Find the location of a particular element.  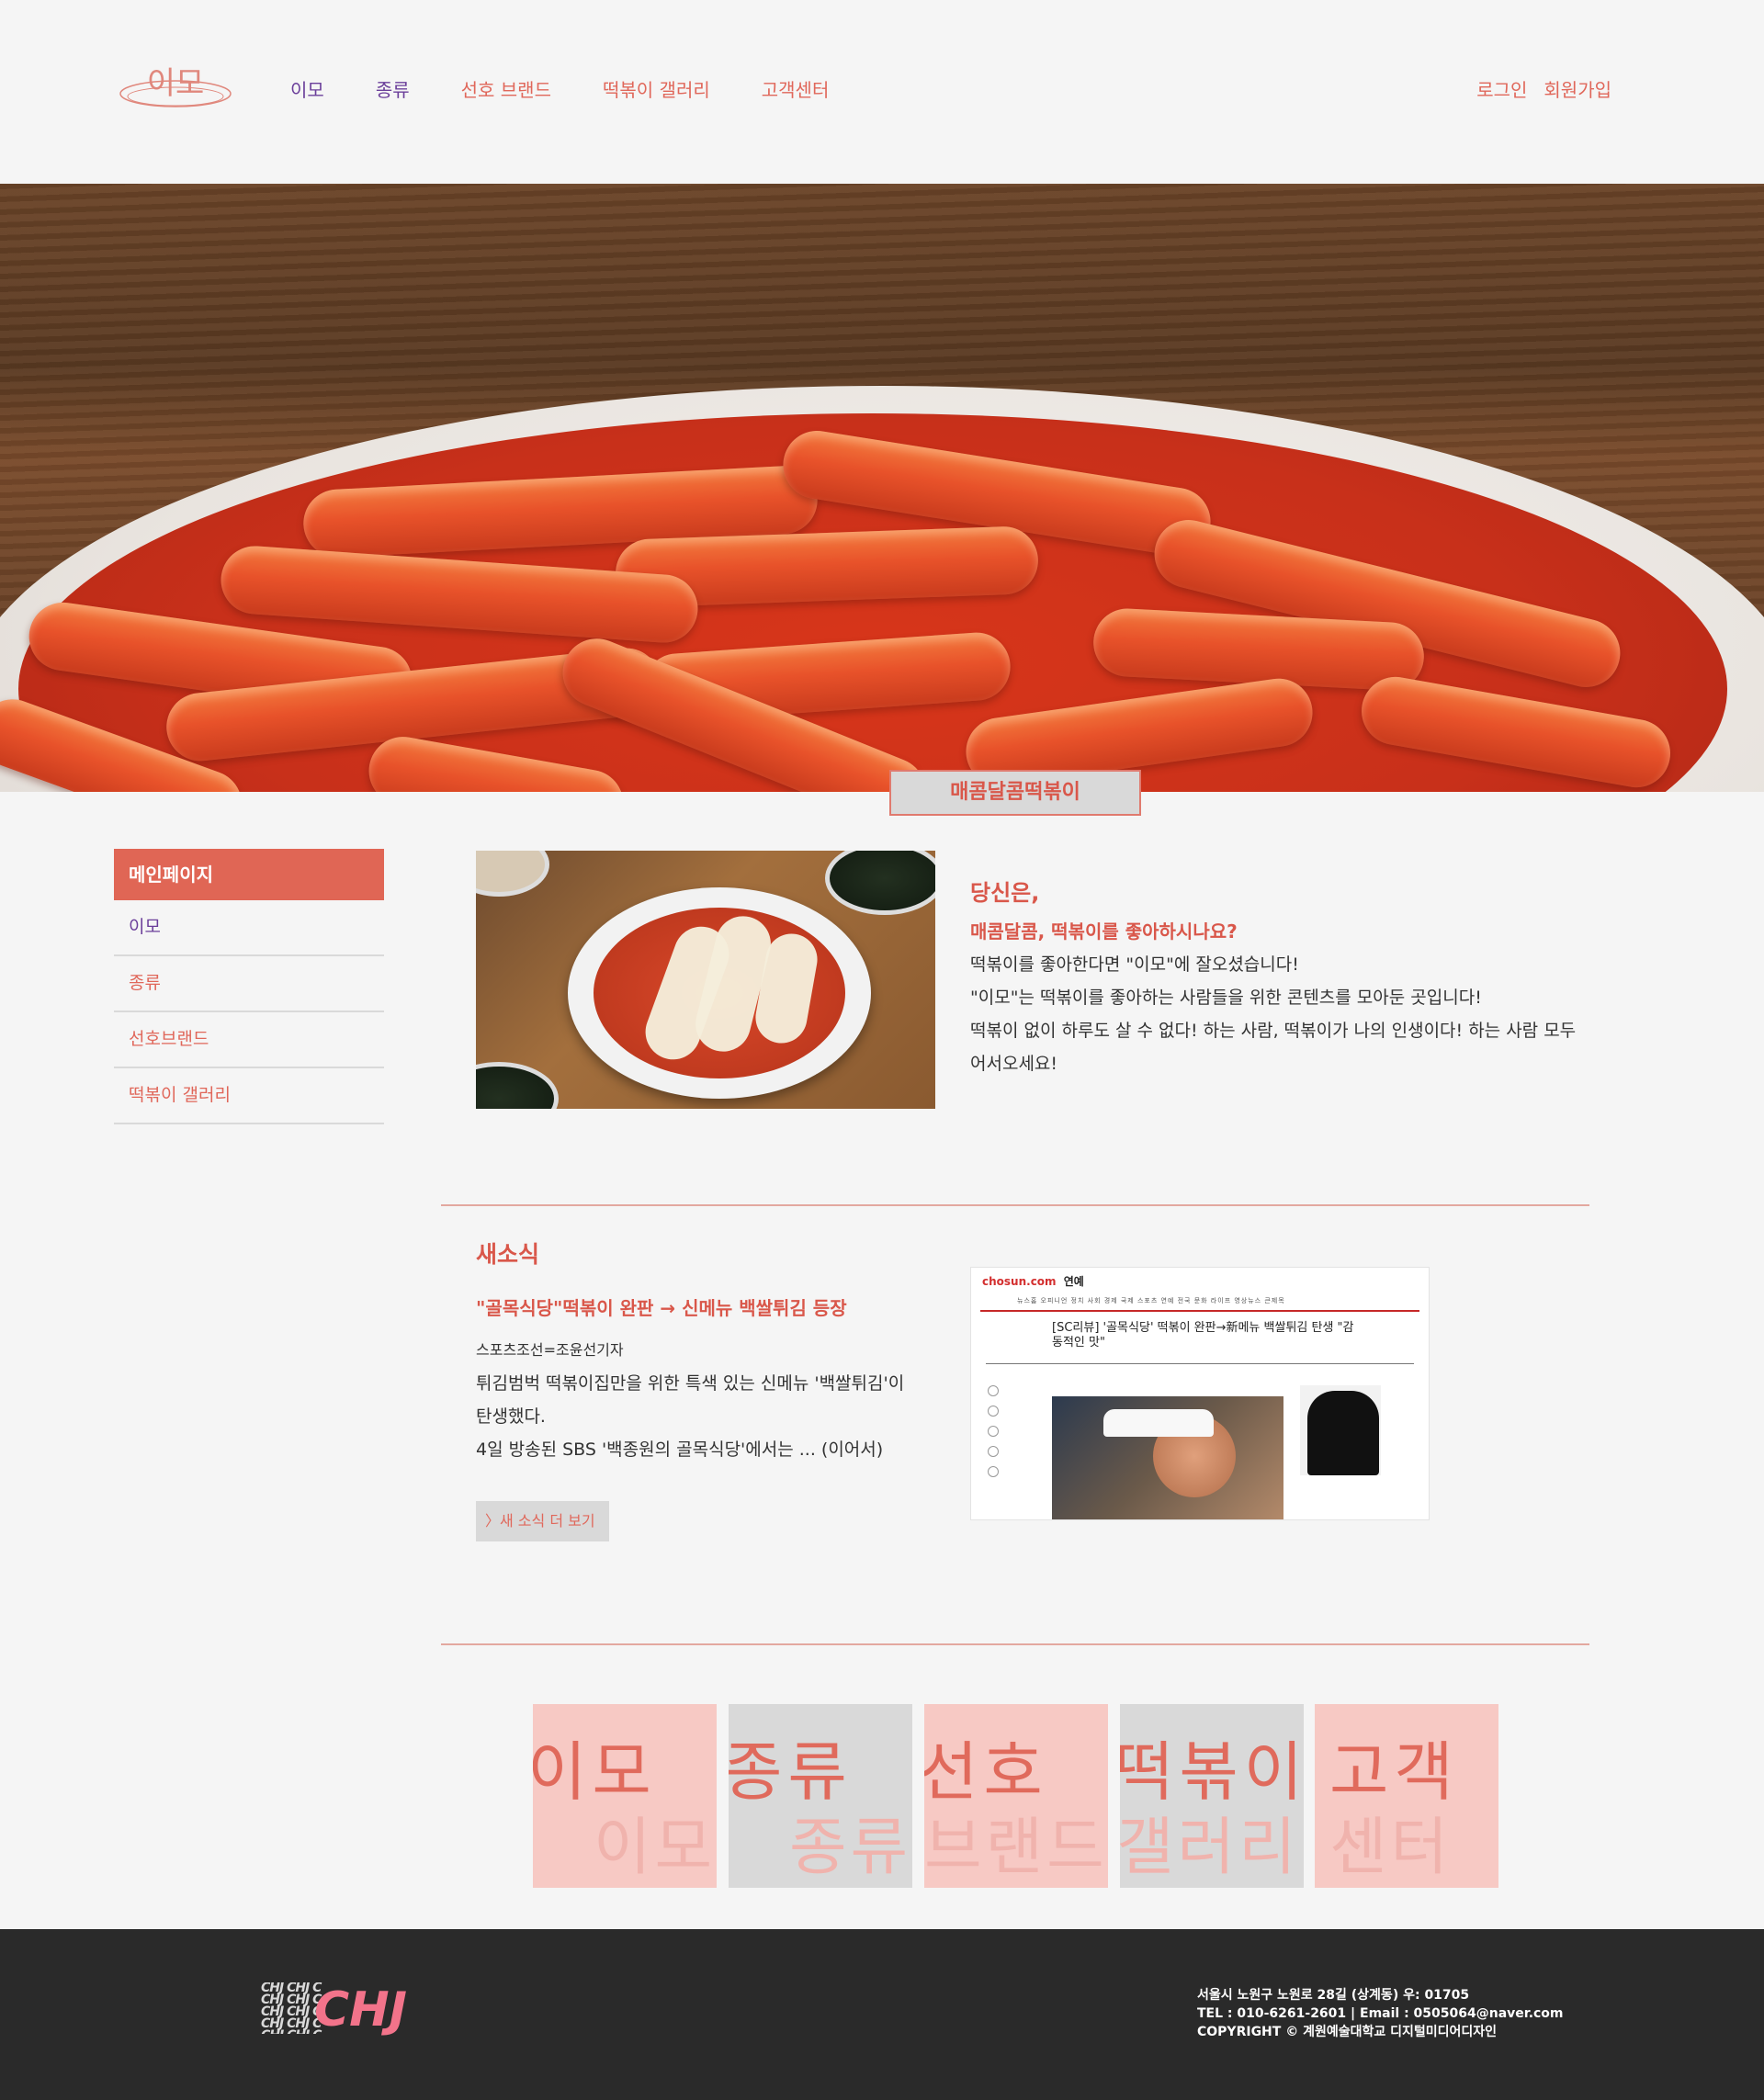

news-photo-cap is located at coordinates (1158, 1423).